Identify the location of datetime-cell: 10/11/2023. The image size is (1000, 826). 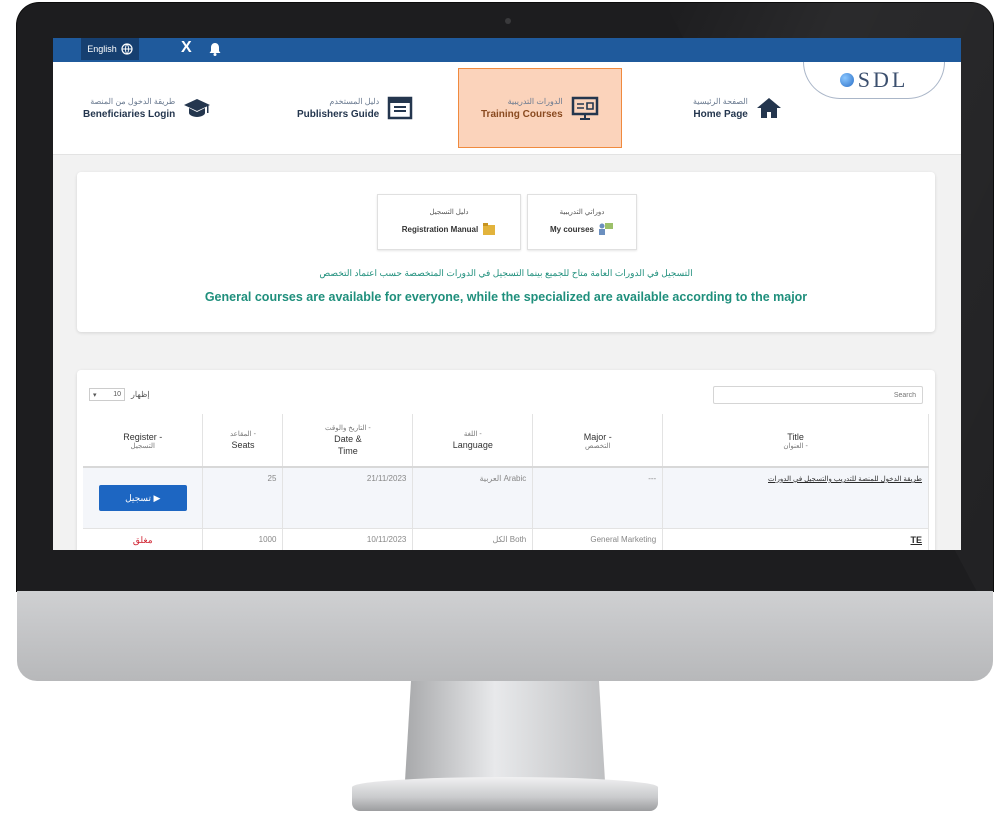
(348, 539).